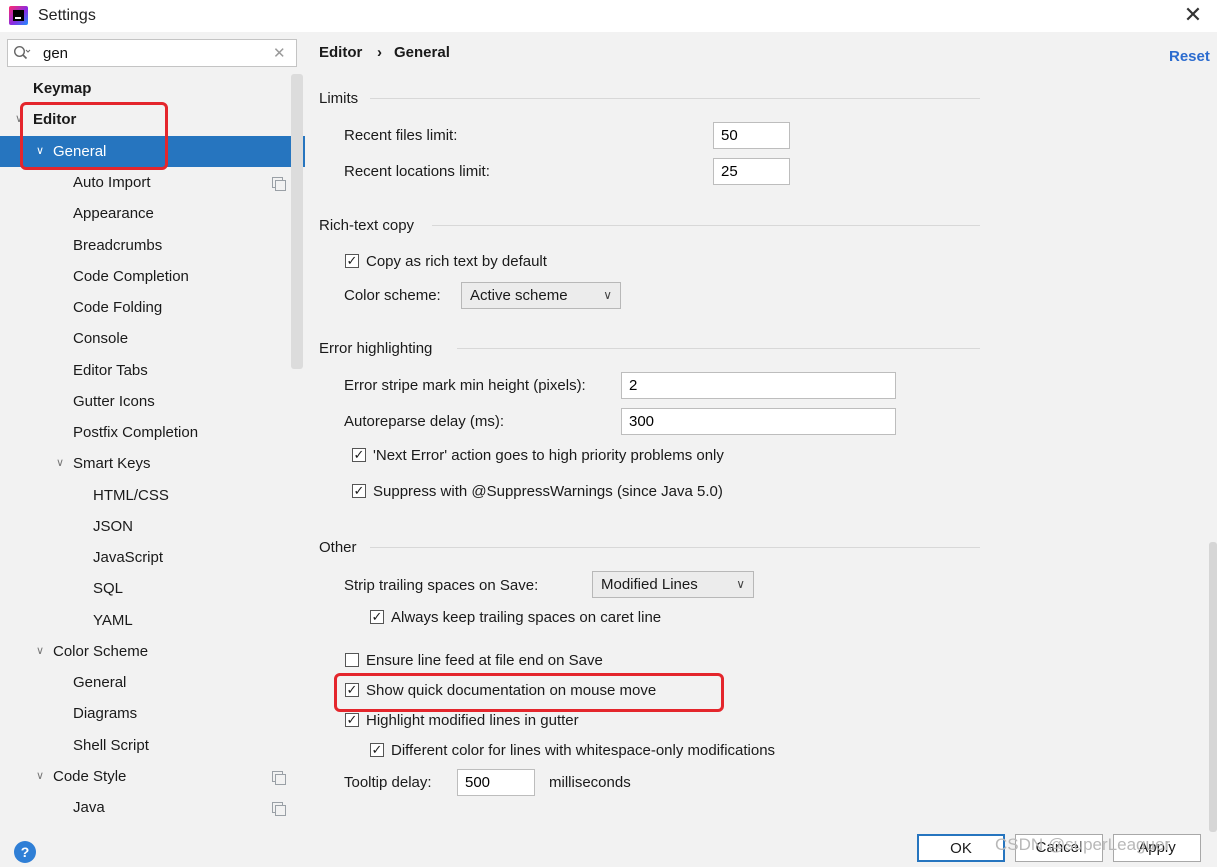 The image size is (1217, 867). I want to click on tree-item-label: Gutter Icons, so click(114, 401).